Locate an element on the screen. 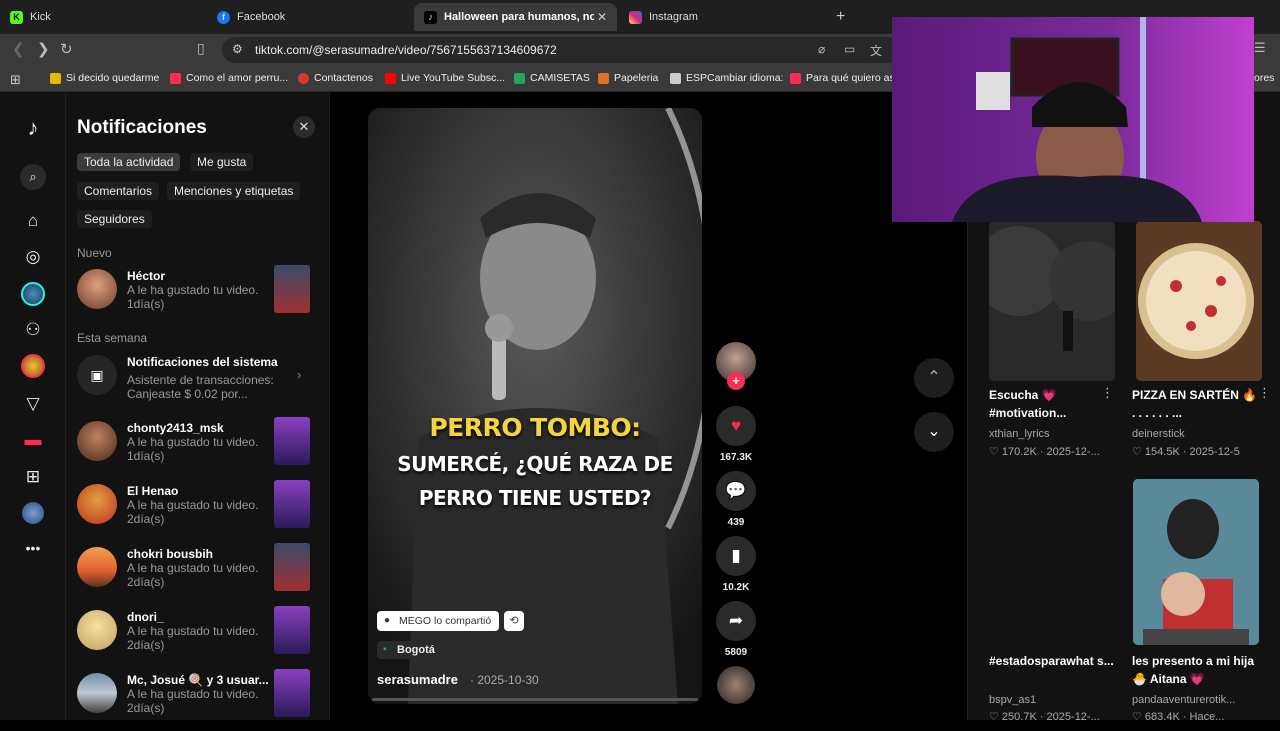 The height and width of the screenshot is (731, 1280). next-video-button: ⌄ is located at coordinates (934, 432).